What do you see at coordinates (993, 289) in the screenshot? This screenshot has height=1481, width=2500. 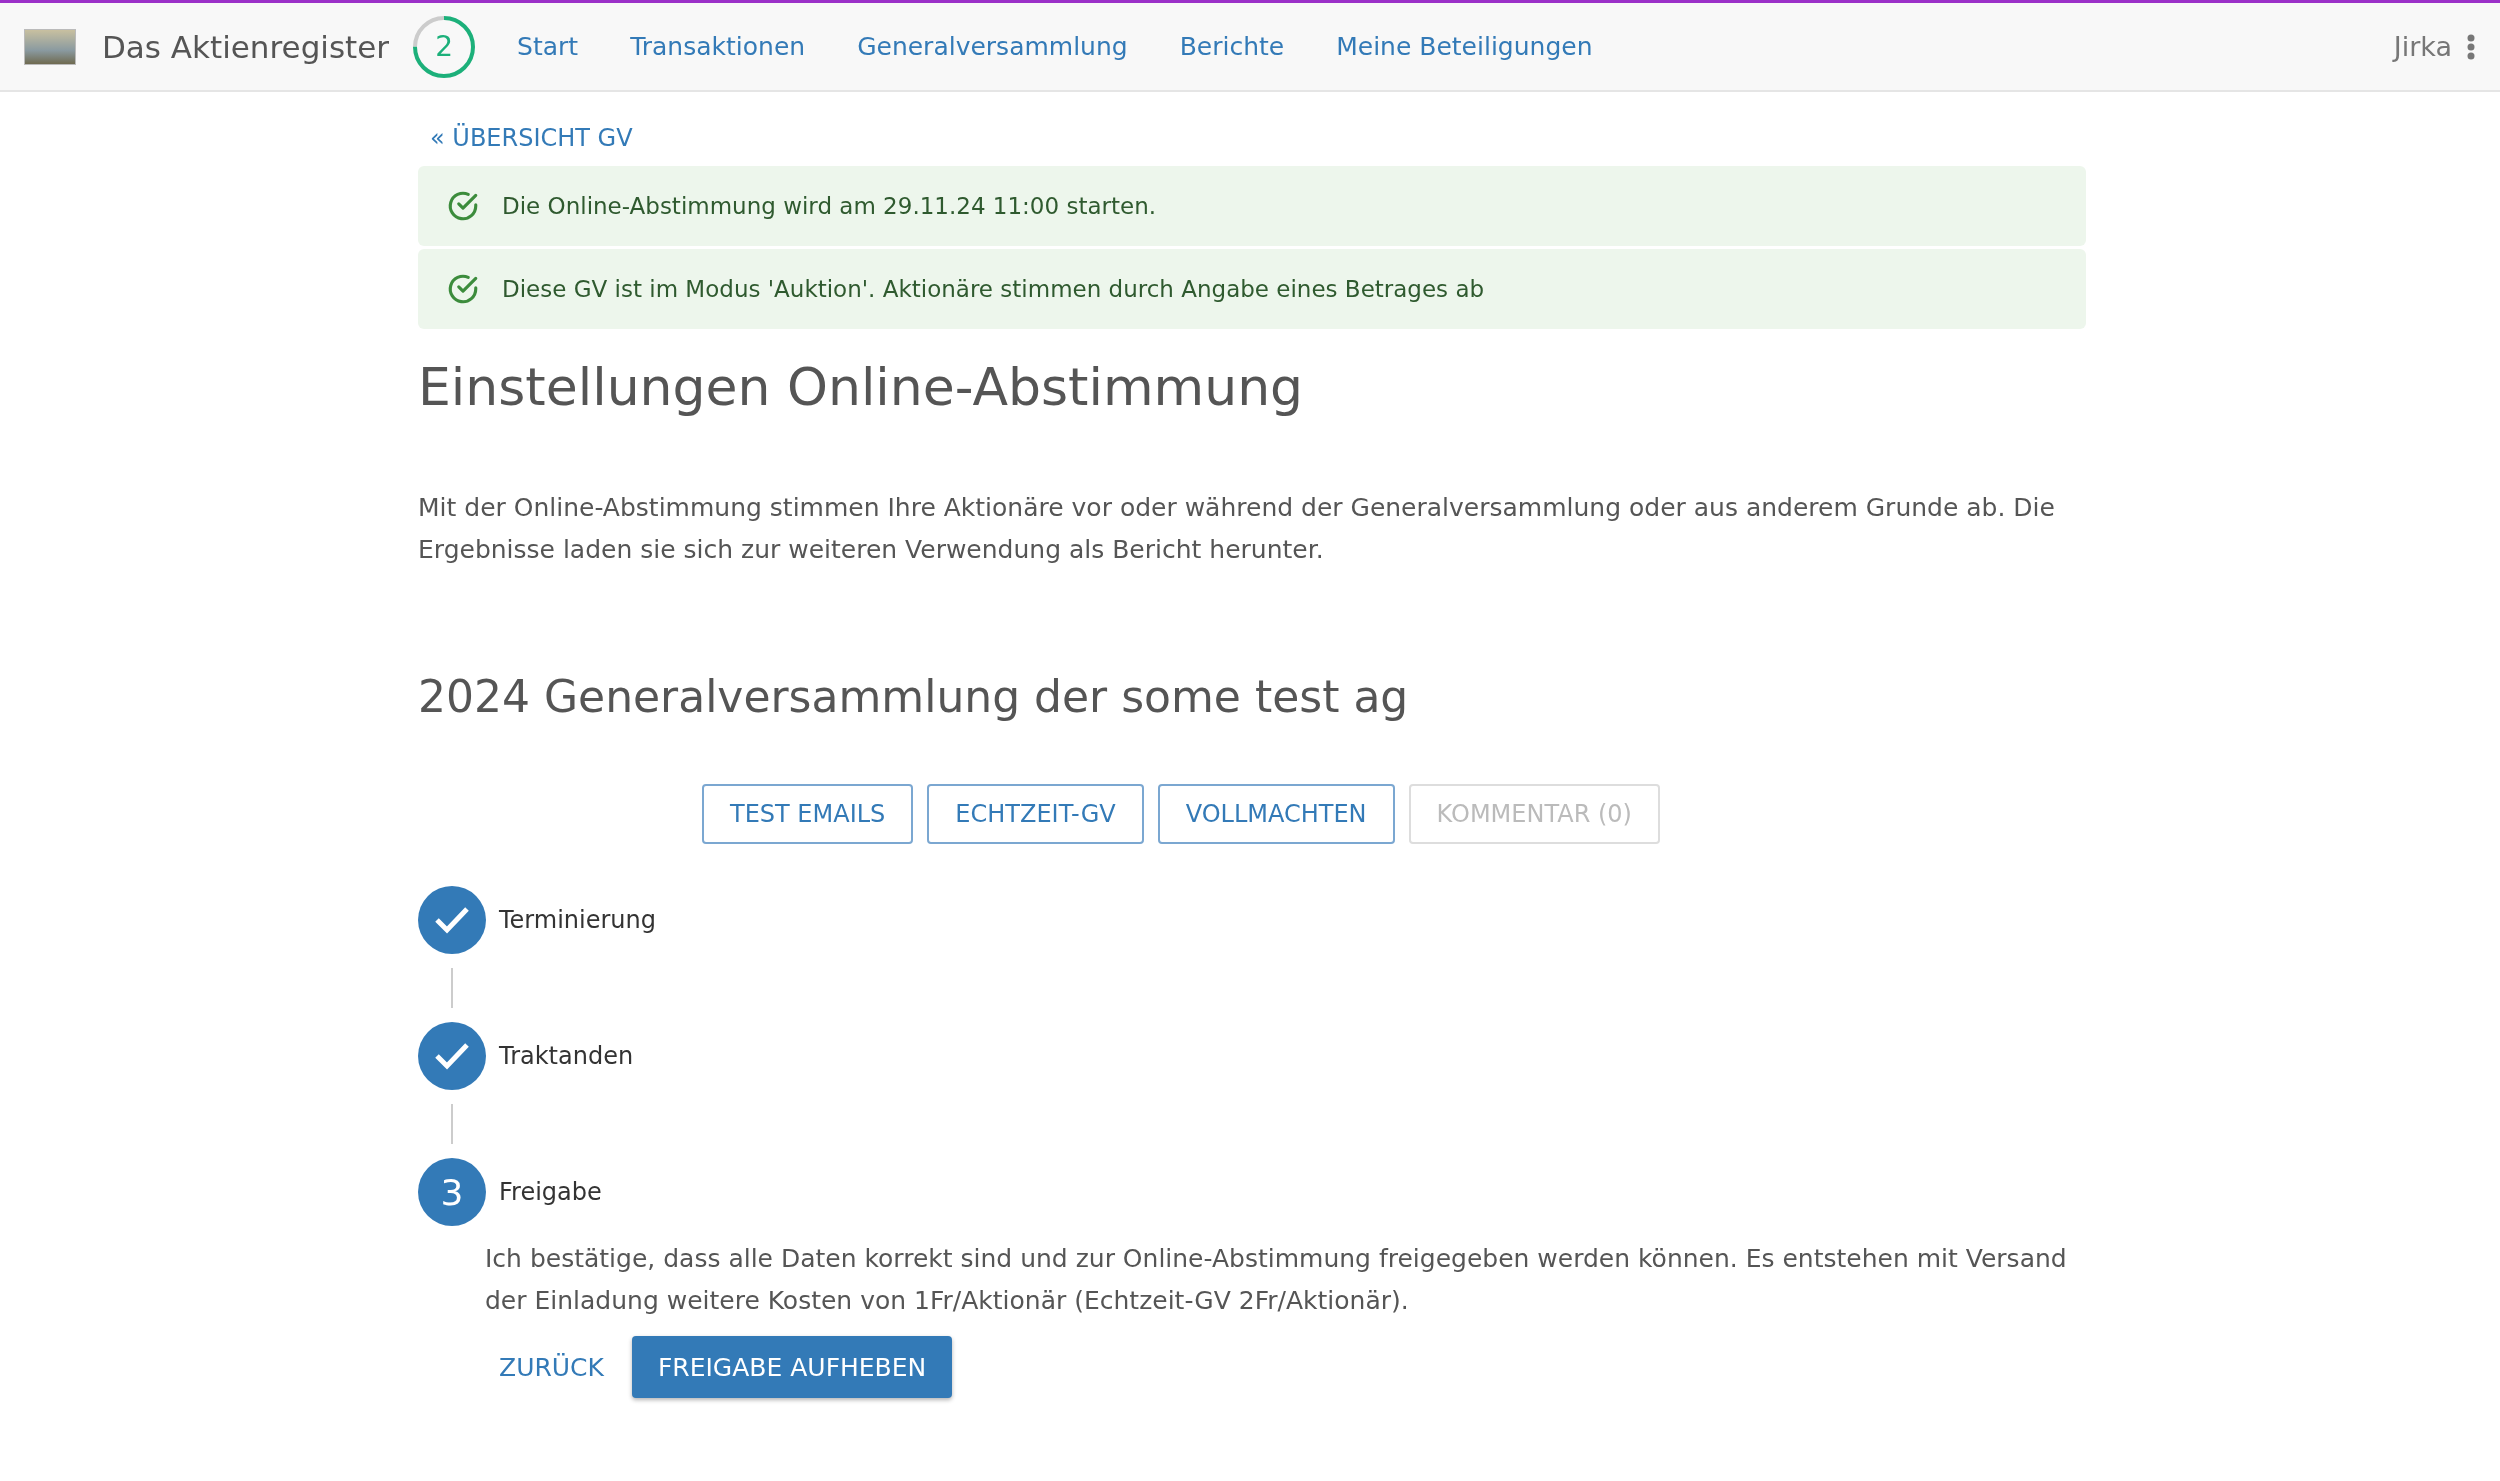 I see `alert-text: Diese GV ist im Modus 'Auktion'. Aktionäre stimmen durch Angabe eines Betrages ab` at bounding box center [993, 289].